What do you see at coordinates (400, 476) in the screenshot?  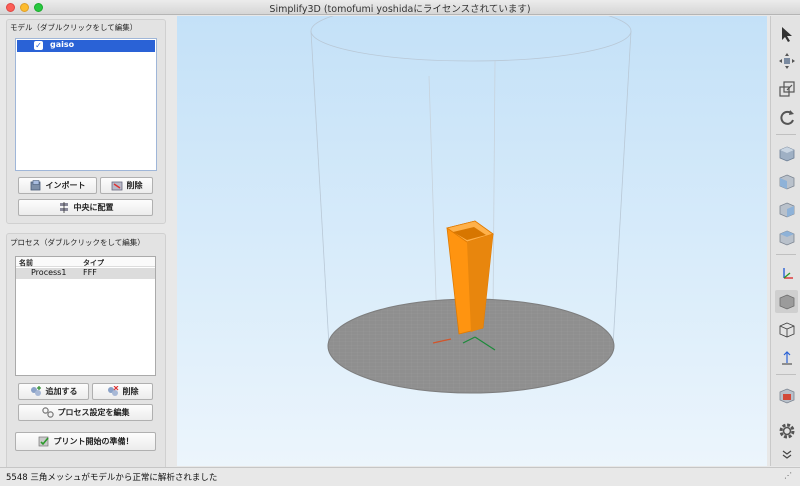 I see `status-bar: 5548 三角メッシュがモデルから正常に解析されました ⋰` at bounding box center [400, 476].